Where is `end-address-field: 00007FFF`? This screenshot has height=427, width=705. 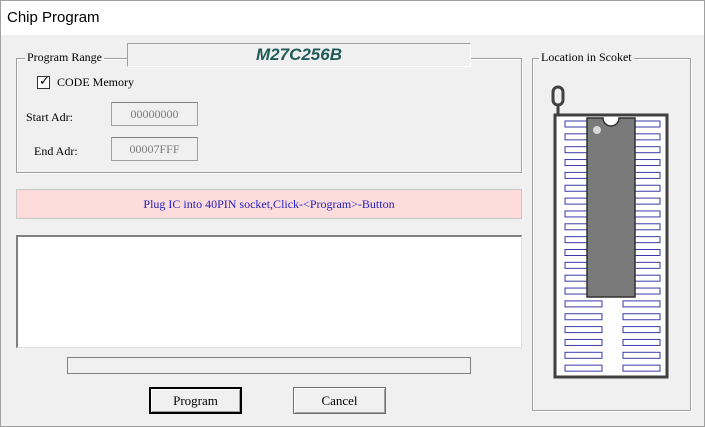
end-address-field: 00007FFF is located at coordinates (154, 149).